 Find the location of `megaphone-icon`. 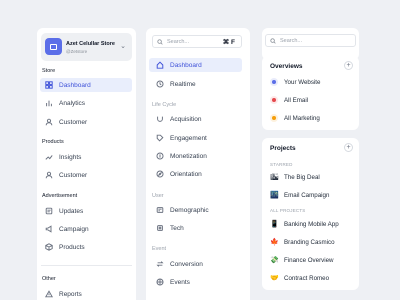

megaphone-icon is located at coordinates (48, 229).